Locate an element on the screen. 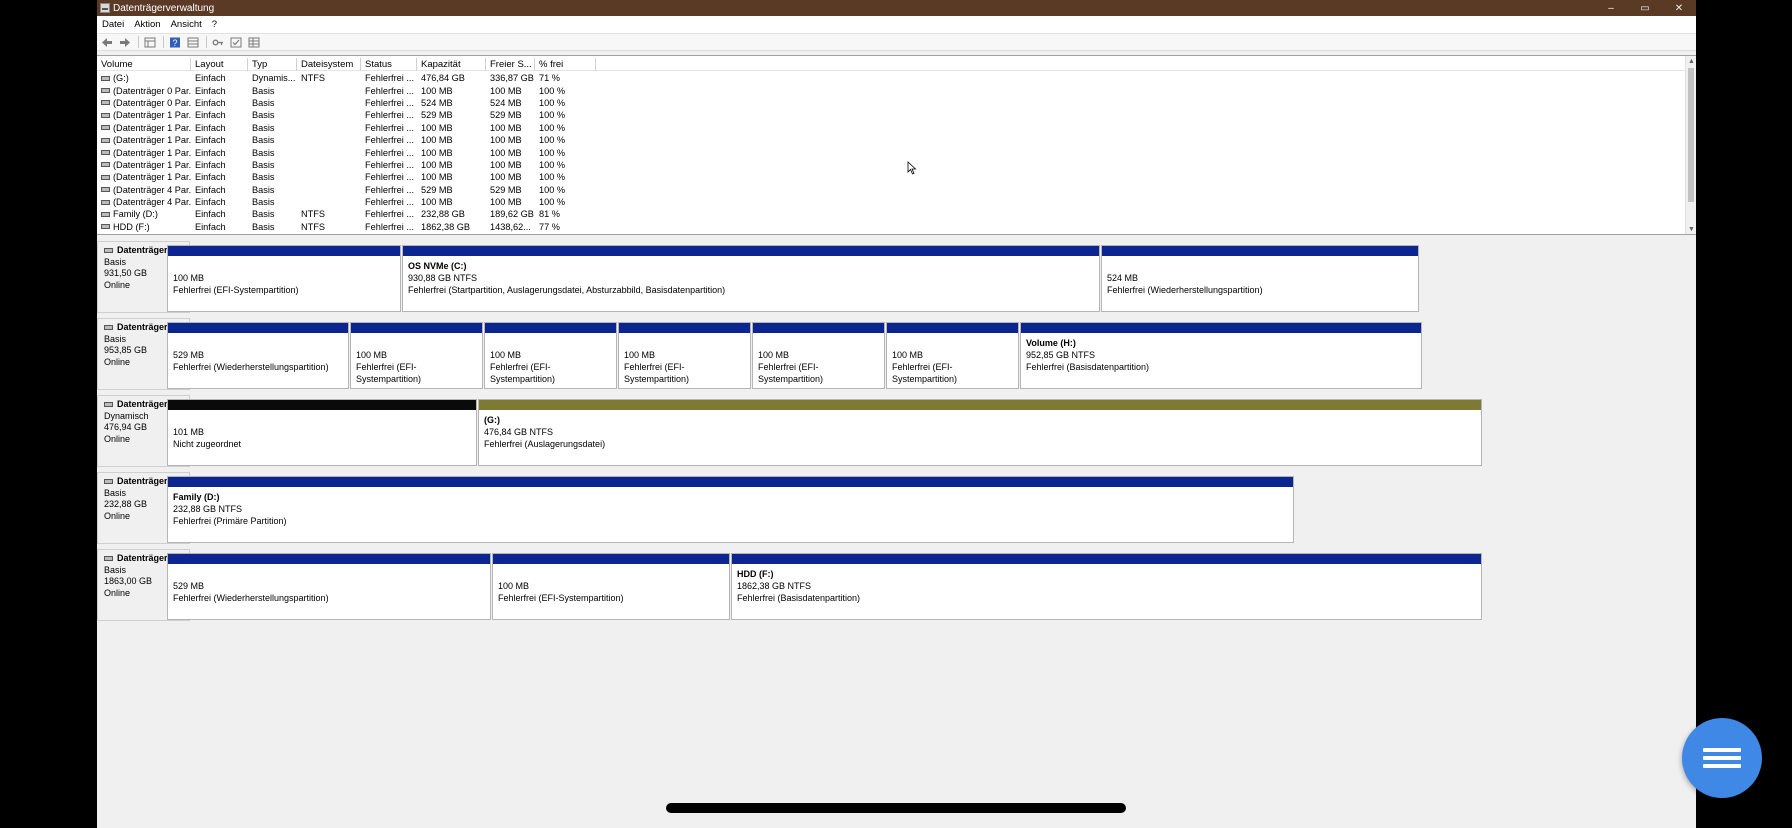  volume-cell-volume: Family (D:) is located at coordinates (144, 214).